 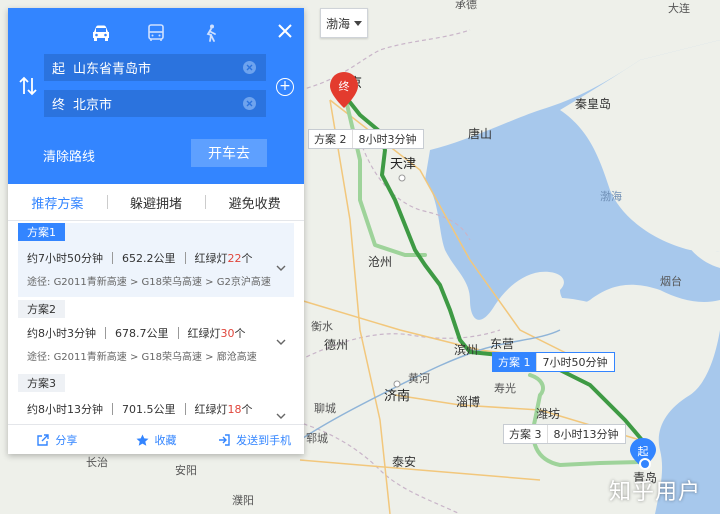 What do you see at coordinates (234, 258) in the screenshot?
I see `plan-lights-count: 22` at bounding box center [234, 258].